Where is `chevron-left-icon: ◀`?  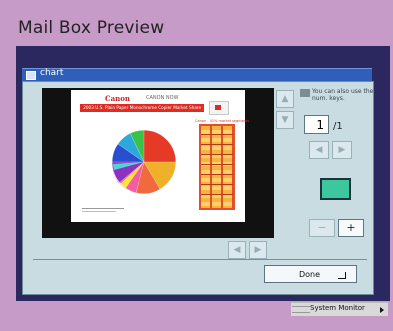 chevron-left-icon: ◀ is located at coordinates (319, 150).